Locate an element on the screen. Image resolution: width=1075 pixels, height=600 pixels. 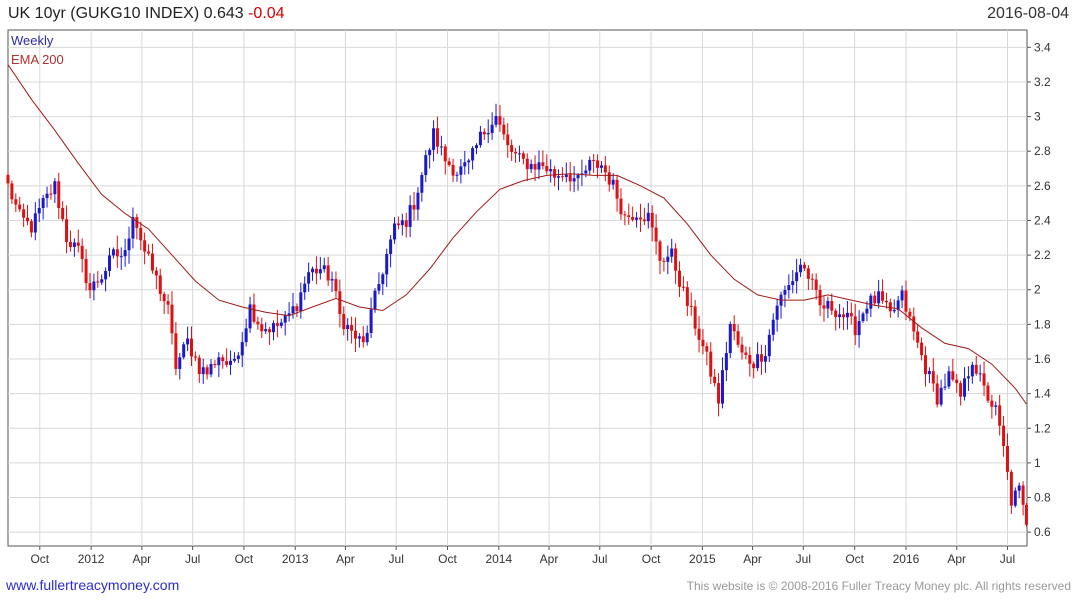
x-tick-label: 2012 is located at coordinates (91, 559).